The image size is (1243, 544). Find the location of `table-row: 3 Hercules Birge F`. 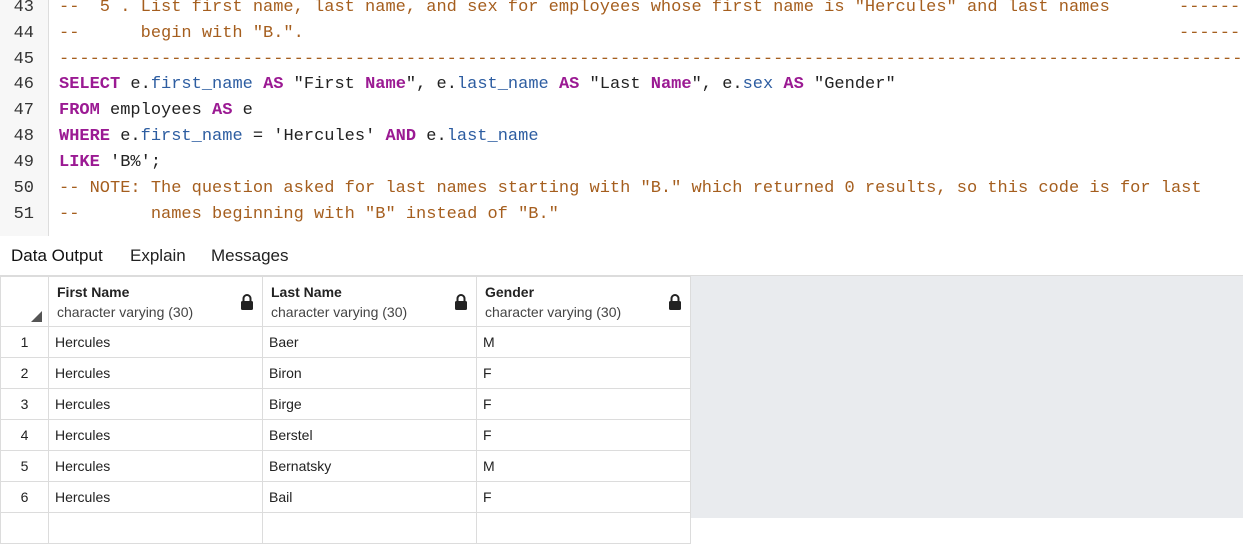

table-row: 3 Hercules Birge F is located at coordinates (345, 404).